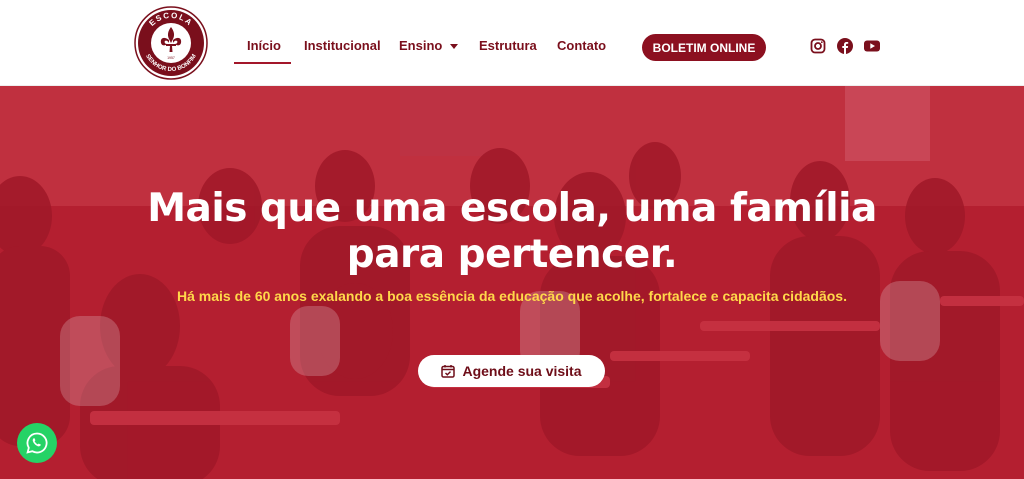  Describe the element at coordinates (845, 46) in the screenshot. I see `facebook-icon` at that location.